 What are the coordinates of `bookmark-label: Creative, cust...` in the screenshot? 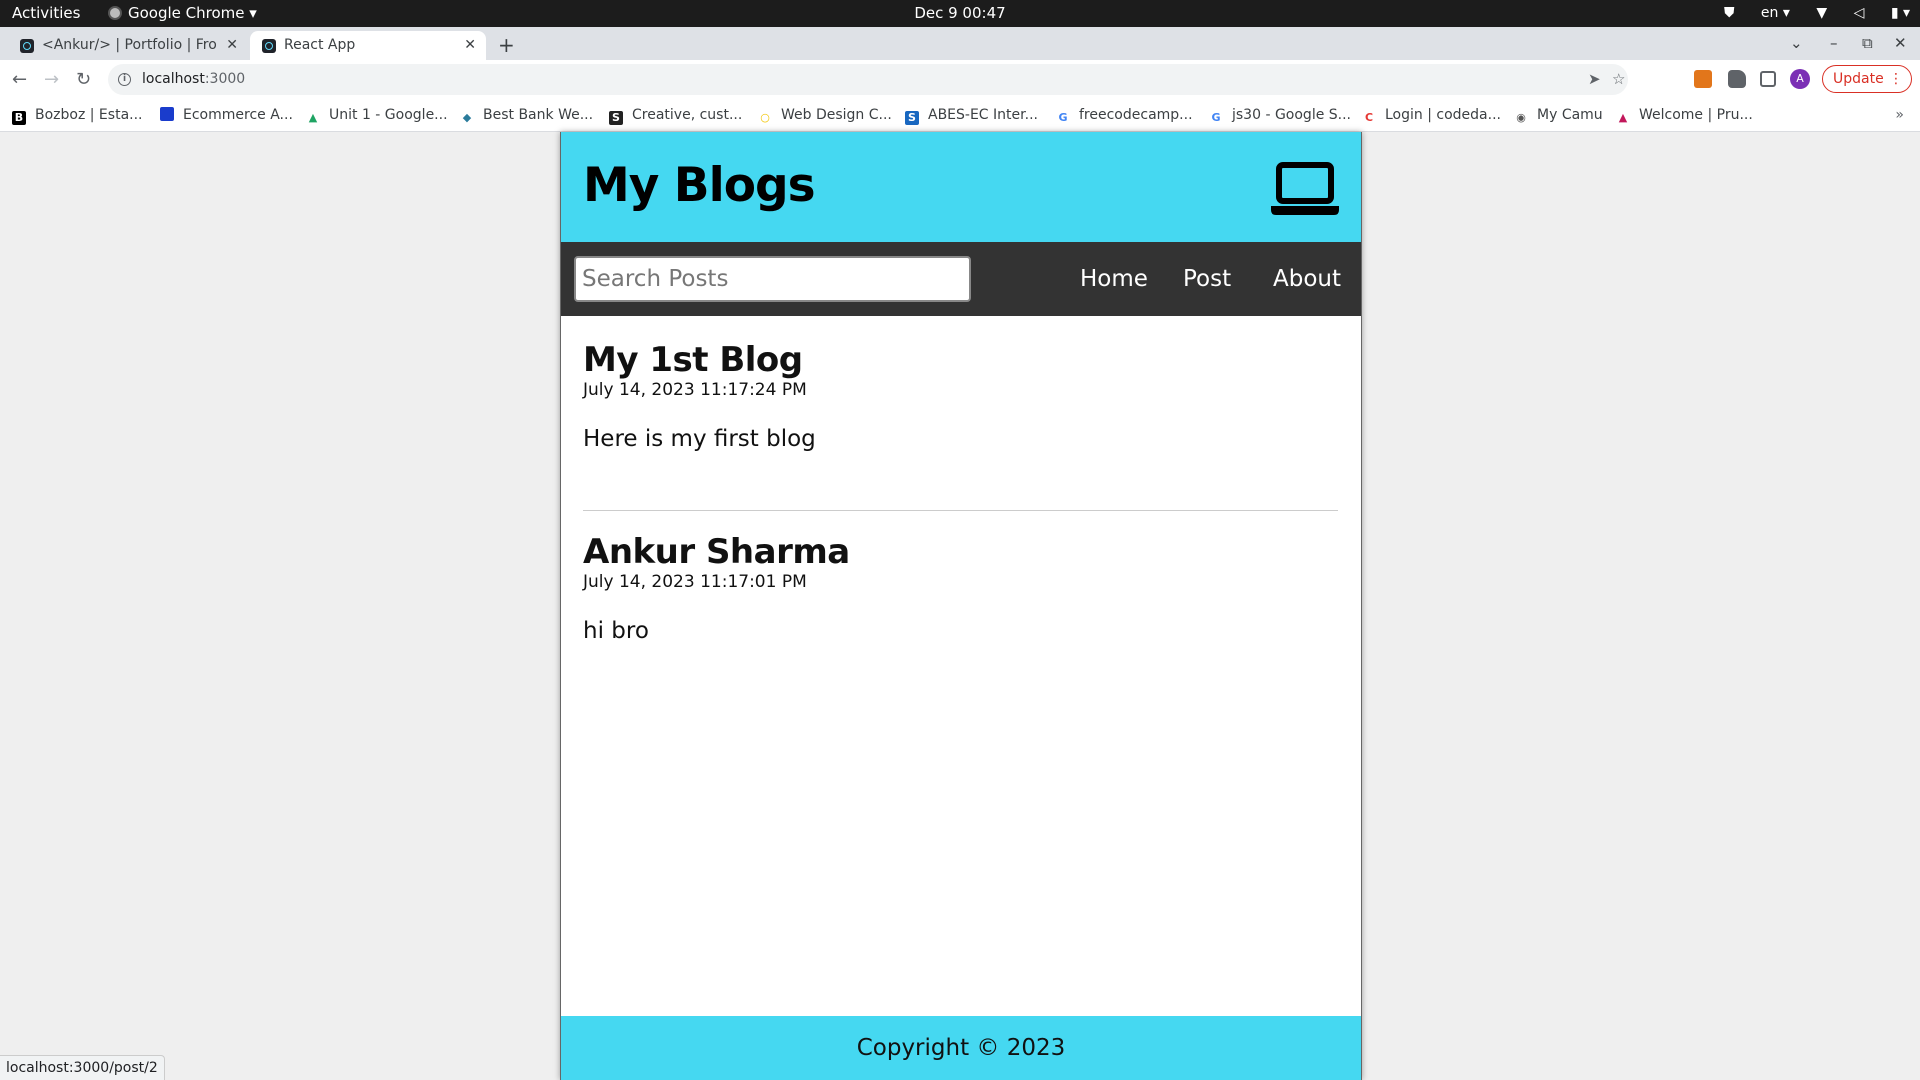 It's located at (687, 115).